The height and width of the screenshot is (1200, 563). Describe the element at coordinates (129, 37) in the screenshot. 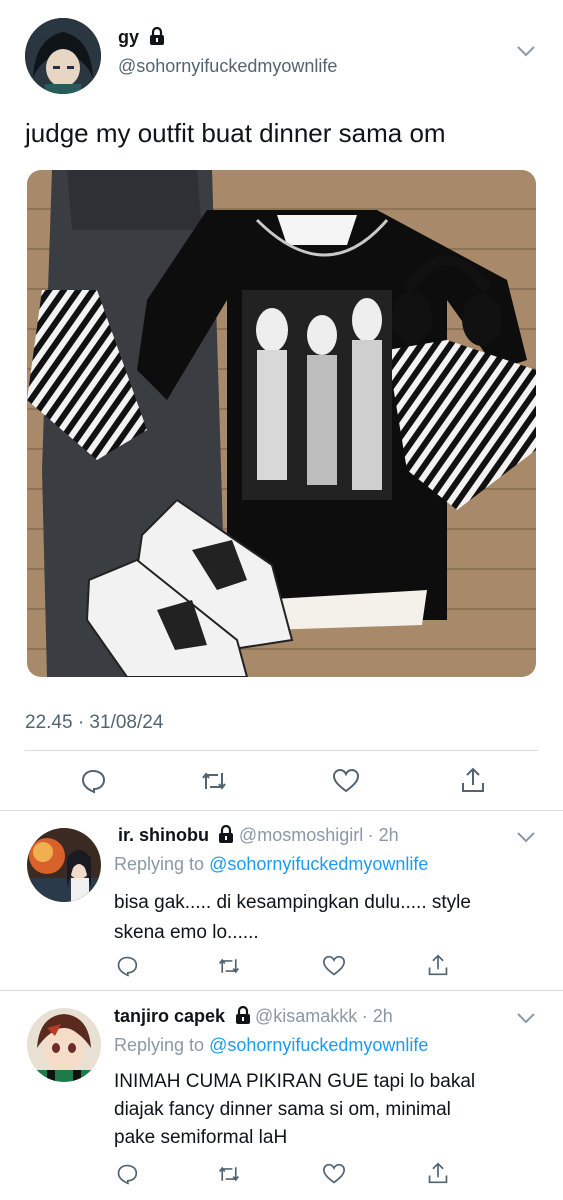

I see `display-name-text: gy` at that location.